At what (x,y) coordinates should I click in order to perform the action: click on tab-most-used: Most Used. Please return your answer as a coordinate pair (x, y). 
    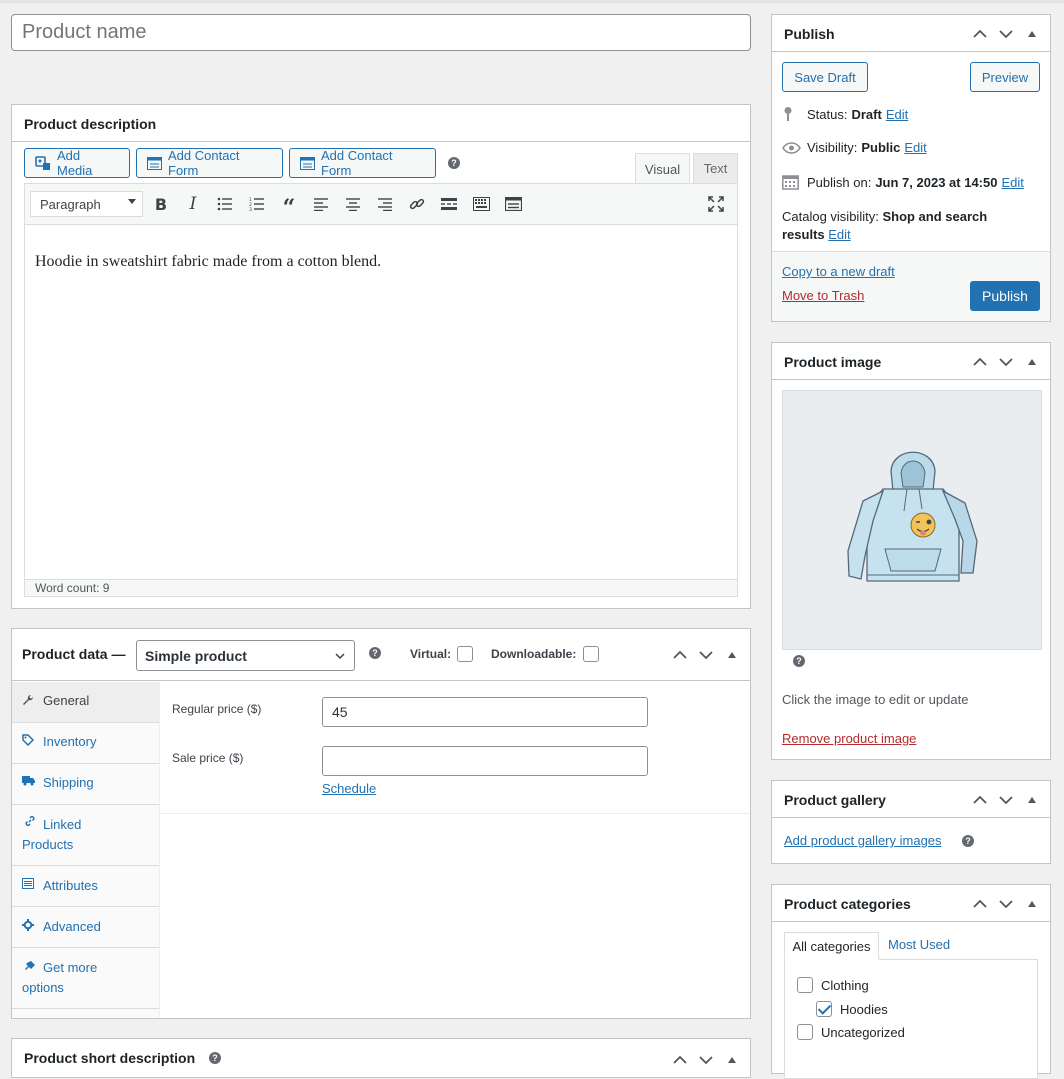
    Looking at the image, I should click on (919, 944).